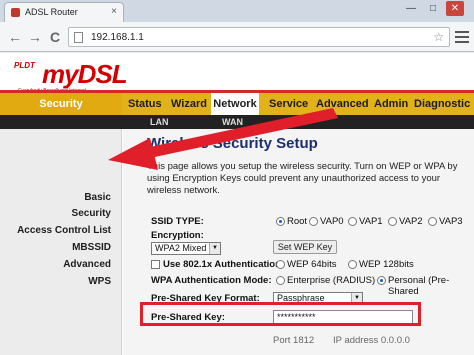 The width and height of the screenshot is (474, 355). What do you see at coordinates (223, 139) in the screenshot?
I see `annotation-arrow` at bounding box center [223, 139].